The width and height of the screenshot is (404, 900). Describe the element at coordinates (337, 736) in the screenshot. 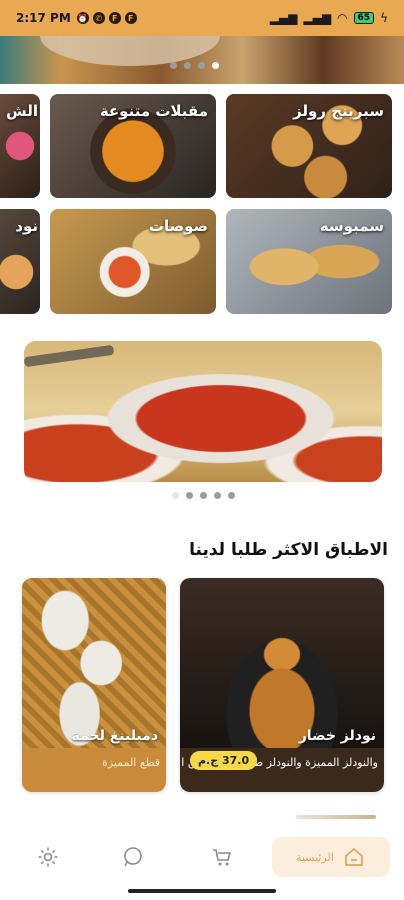

I see `dish-name: نودلز خضار` at that location.